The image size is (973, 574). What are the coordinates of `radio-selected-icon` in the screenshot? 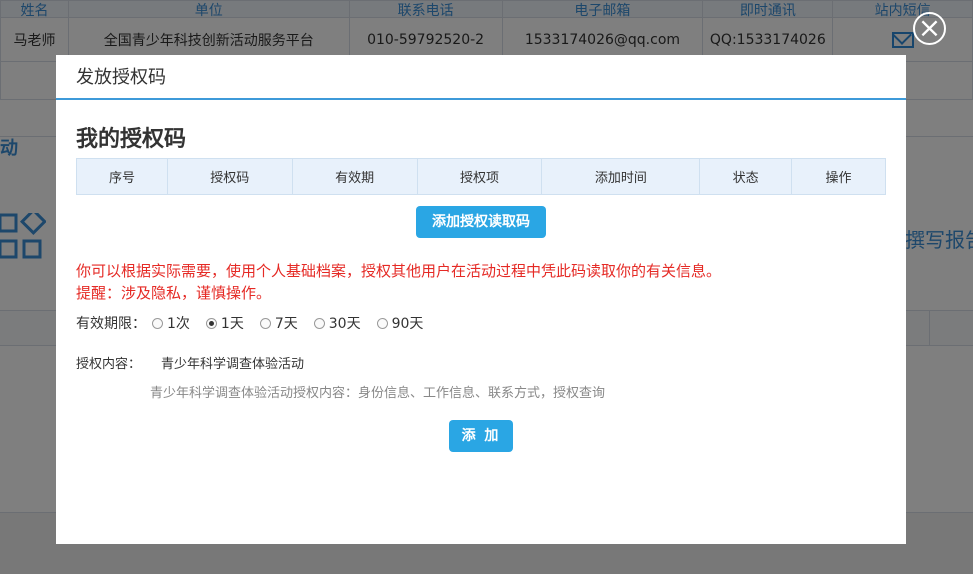 It's located at (211, 323).